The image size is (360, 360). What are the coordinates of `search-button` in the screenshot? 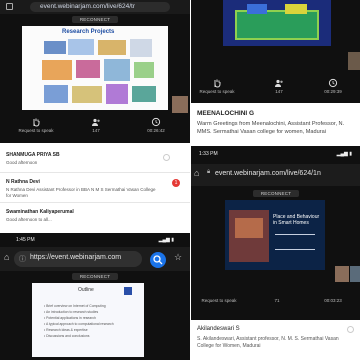 It's located at (158, 260).